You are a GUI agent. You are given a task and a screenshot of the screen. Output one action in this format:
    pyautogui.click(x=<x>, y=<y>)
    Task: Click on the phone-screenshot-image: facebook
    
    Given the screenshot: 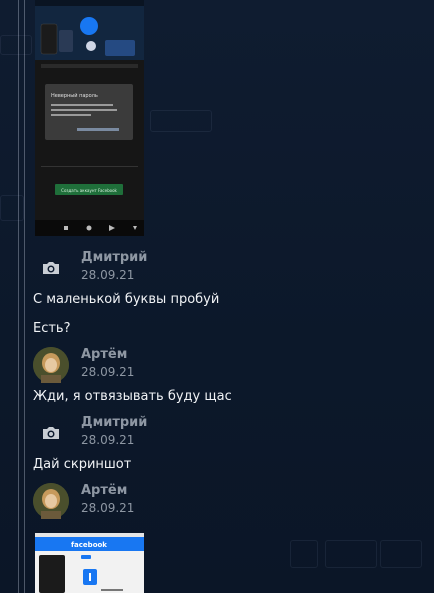 What is the action you would take?
    pyautogui.click(x=89, y=563)
    